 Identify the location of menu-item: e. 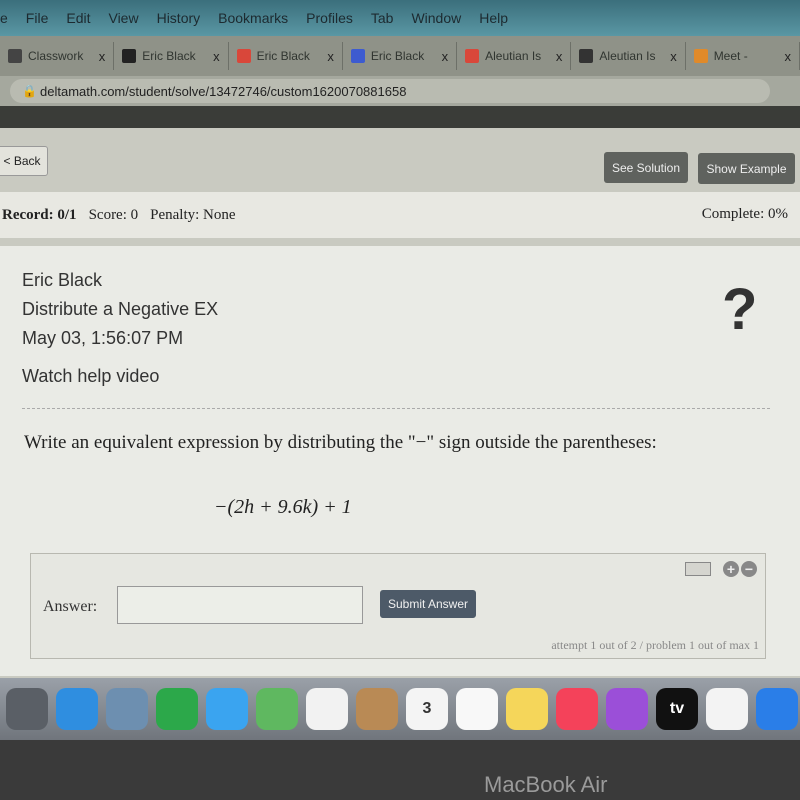
(4, 18).